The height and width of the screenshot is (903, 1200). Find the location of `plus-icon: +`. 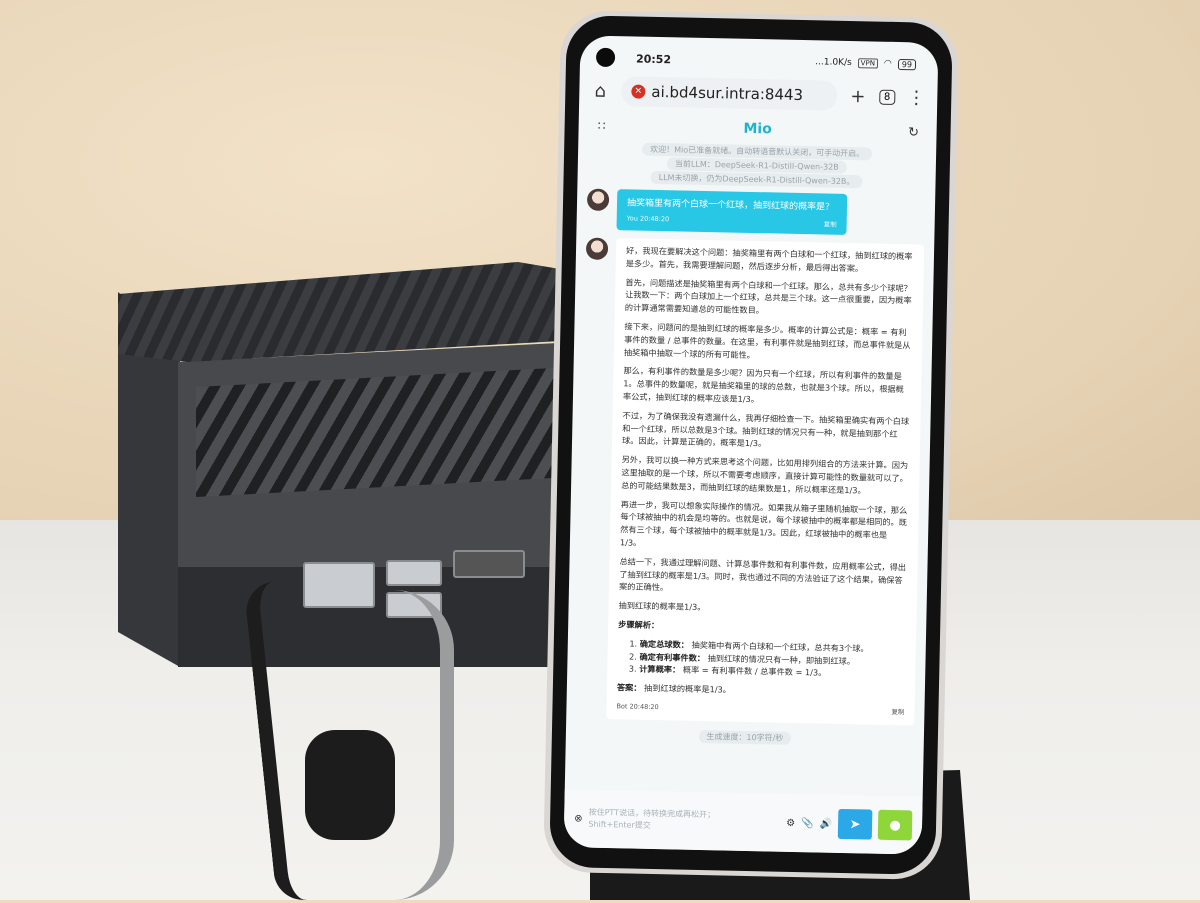

plus-icon: + is located at coordinates (858, 96).